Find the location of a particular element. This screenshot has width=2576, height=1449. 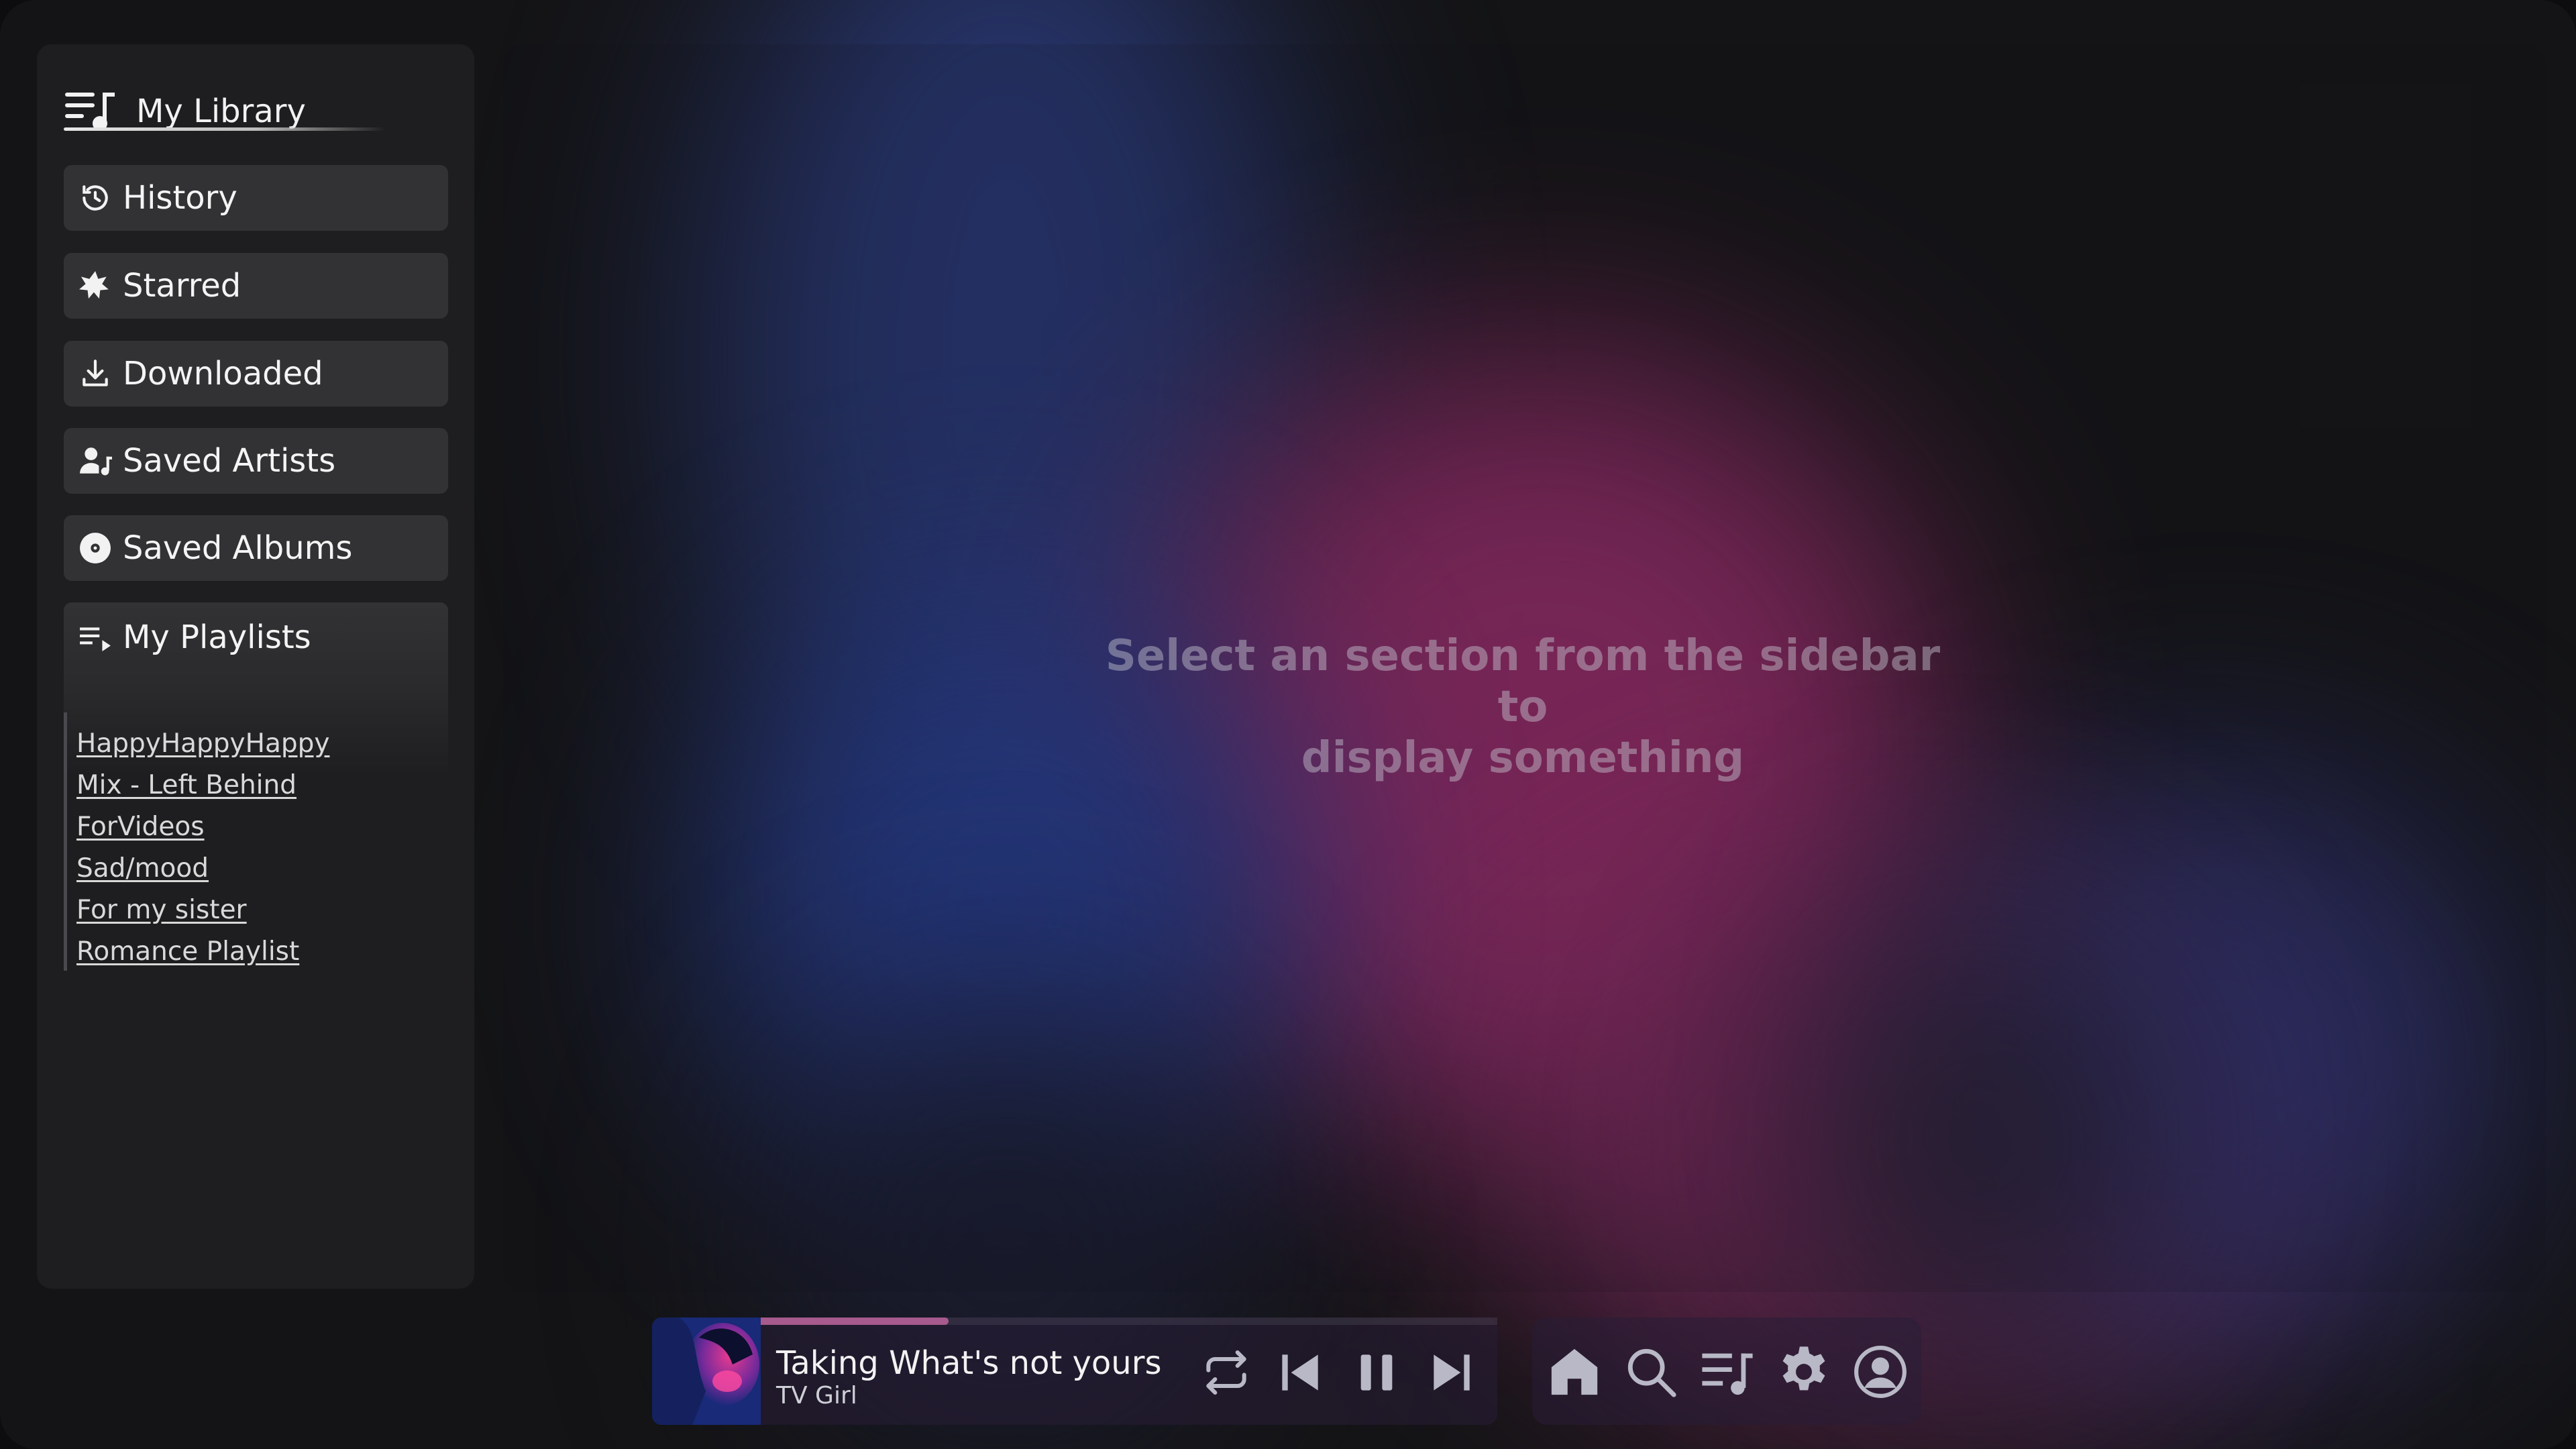

playlist-link: HappyHappyHappy is located at coordinates (202, 744).